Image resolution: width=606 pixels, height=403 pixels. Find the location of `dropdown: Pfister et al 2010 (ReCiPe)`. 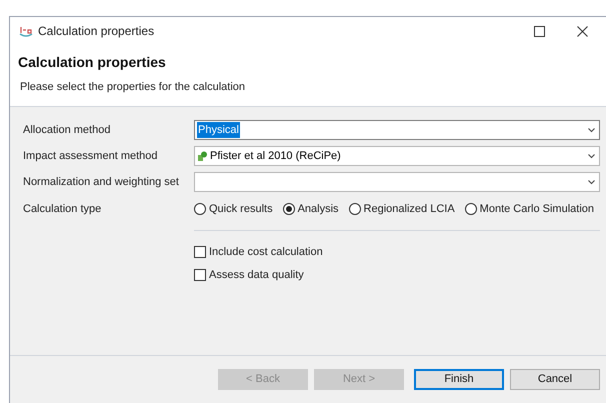

dropdown: Pfister et al 2010 (ReCiPe) is located at coordinates (397, 156).